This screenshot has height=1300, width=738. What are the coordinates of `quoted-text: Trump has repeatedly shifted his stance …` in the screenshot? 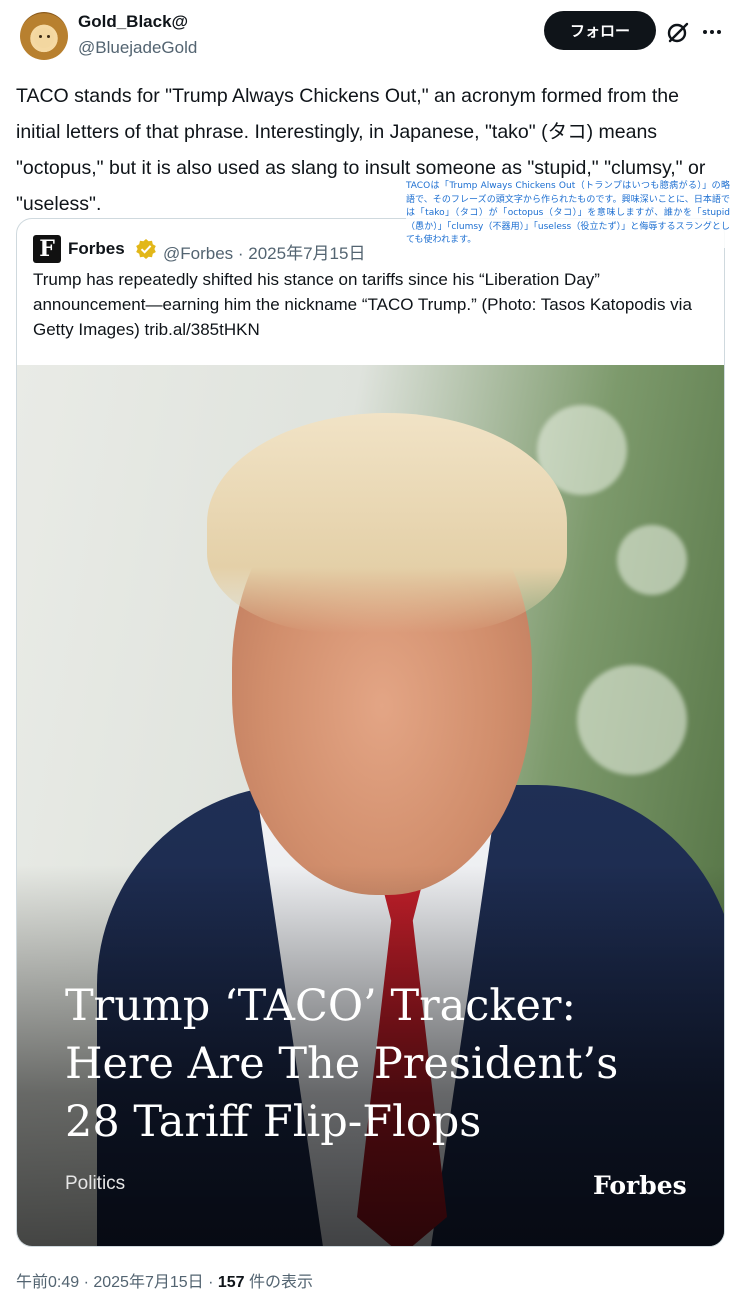 It's located at (362, 304).